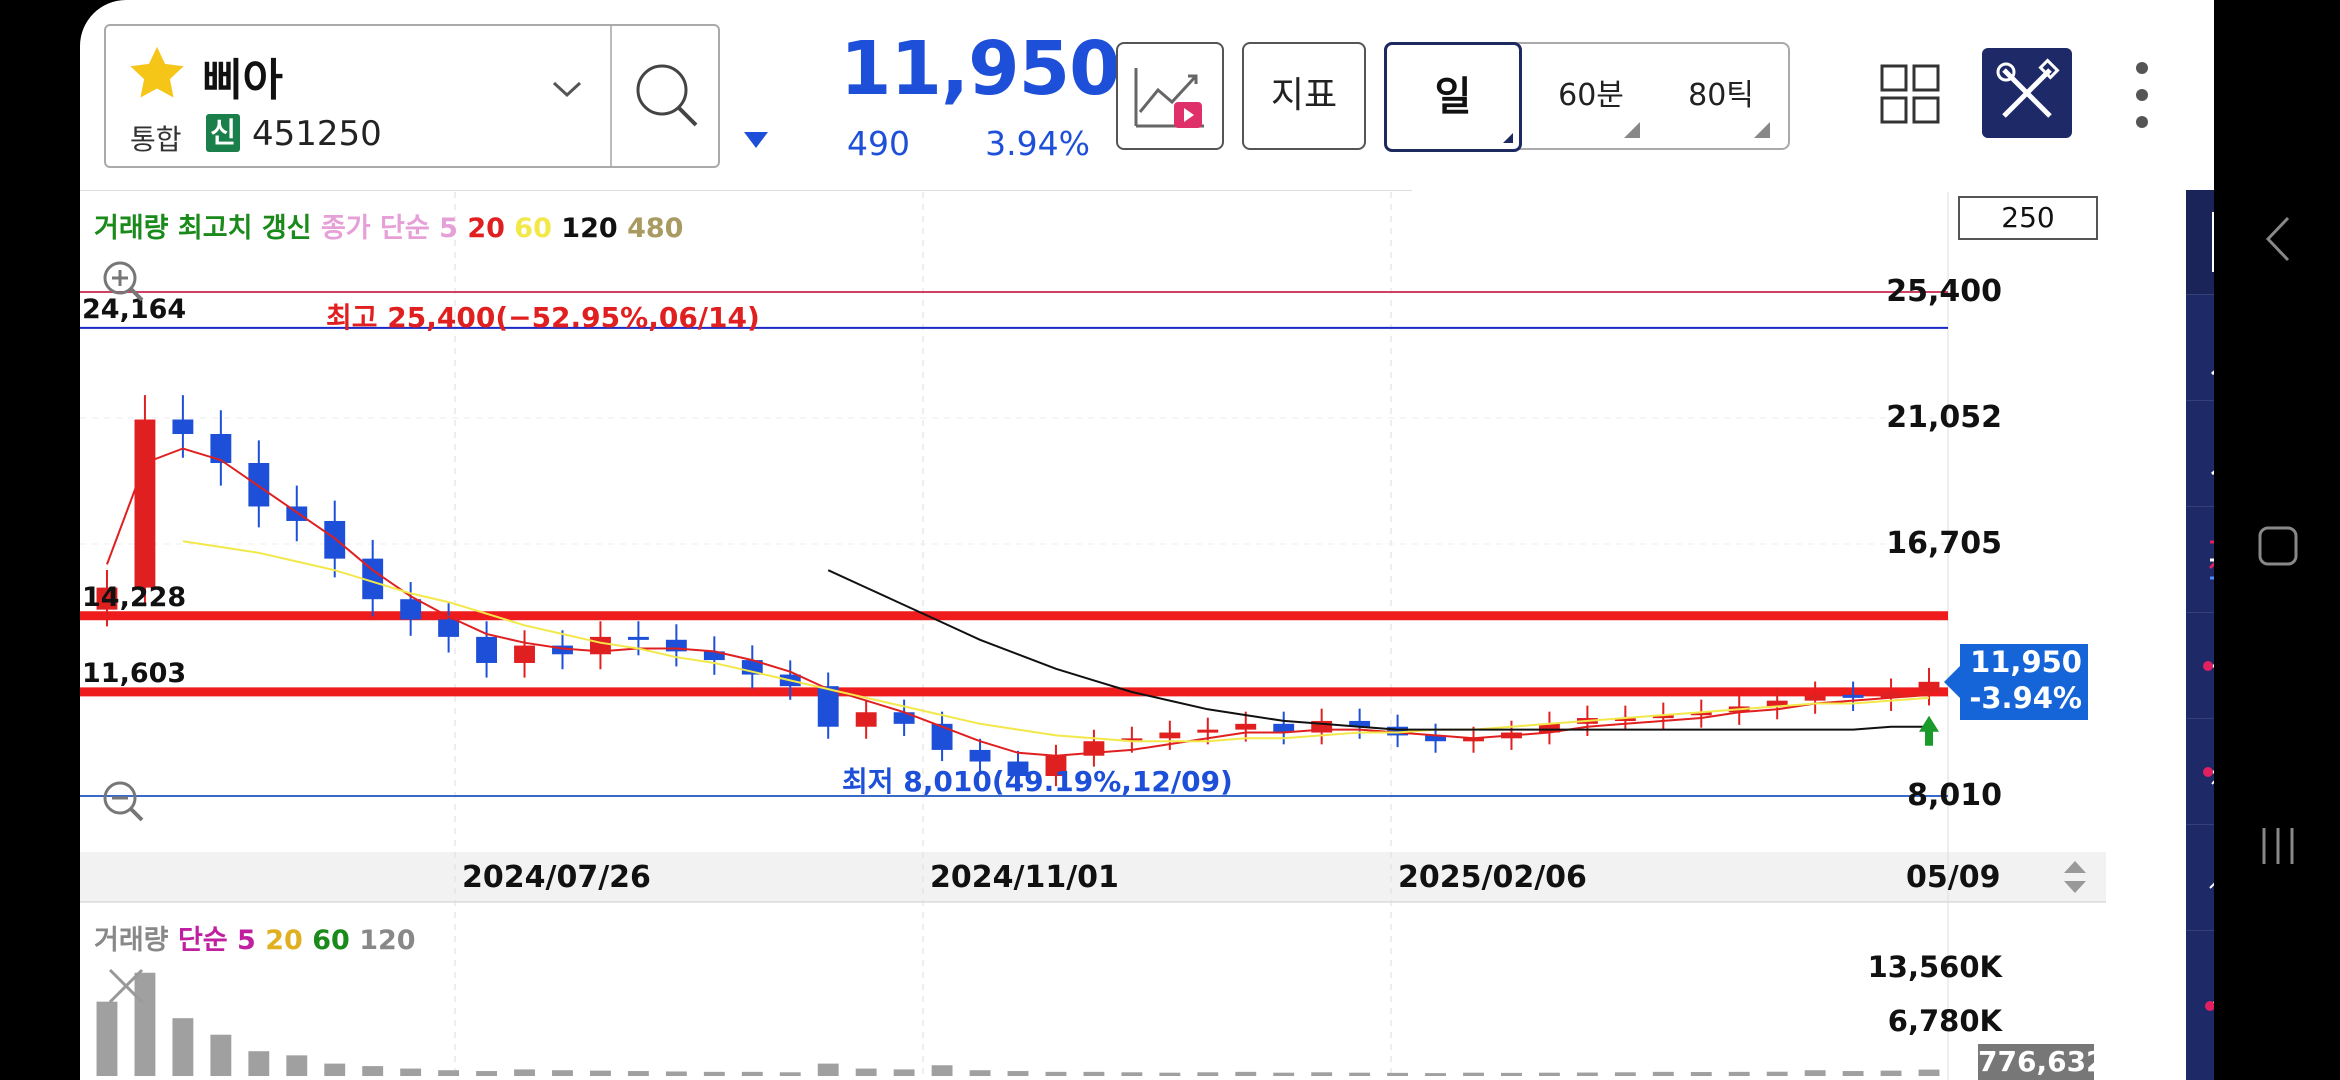 The height and width of the screenshot is (1080, 2340). What do you see at coordinates (2208, 666) in the screenshot?
I see `crosshair-icon` at bounding box center [2208, 666].